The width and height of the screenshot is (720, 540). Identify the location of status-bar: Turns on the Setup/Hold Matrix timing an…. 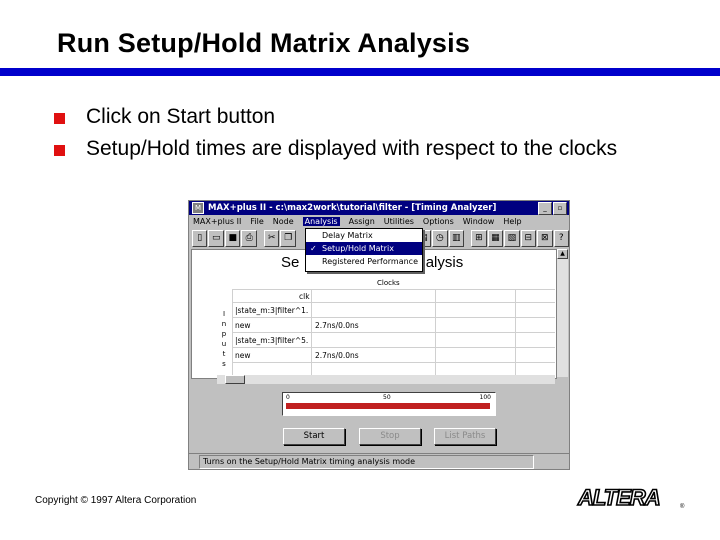
(379, 461).